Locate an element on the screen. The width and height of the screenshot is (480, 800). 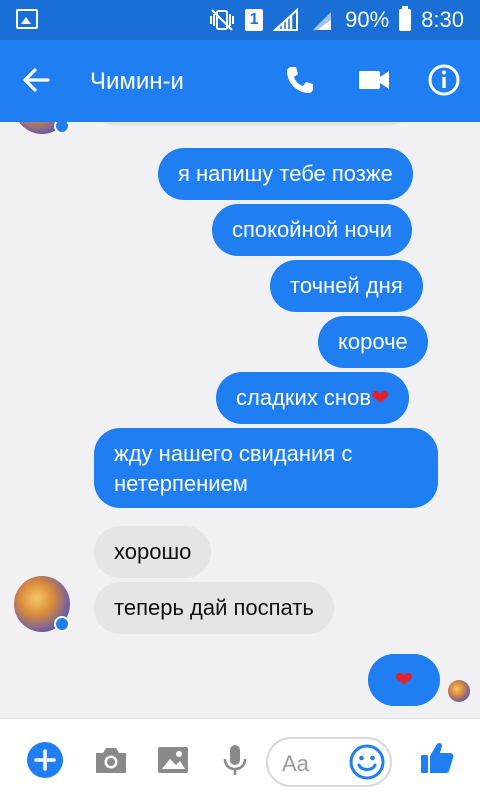
previous-message-bubble is located at coordinates (252, 124).